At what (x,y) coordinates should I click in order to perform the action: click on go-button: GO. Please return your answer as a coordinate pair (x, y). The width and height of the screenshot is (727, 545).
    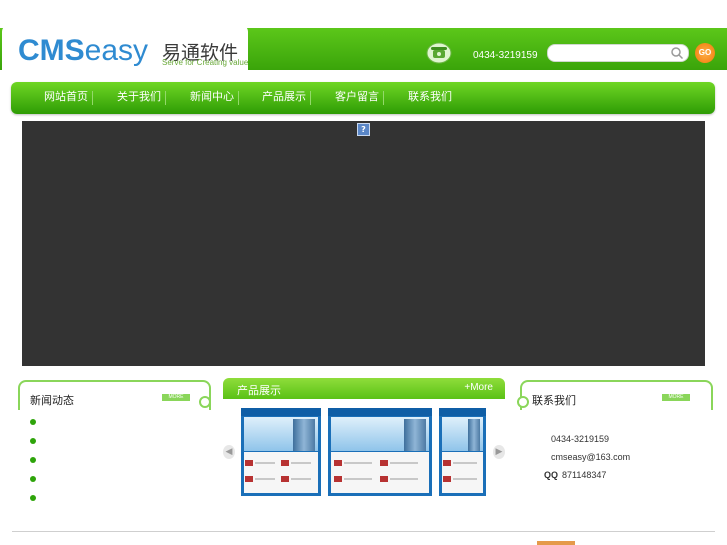
    Looking at the image, I should click on (705, 53).